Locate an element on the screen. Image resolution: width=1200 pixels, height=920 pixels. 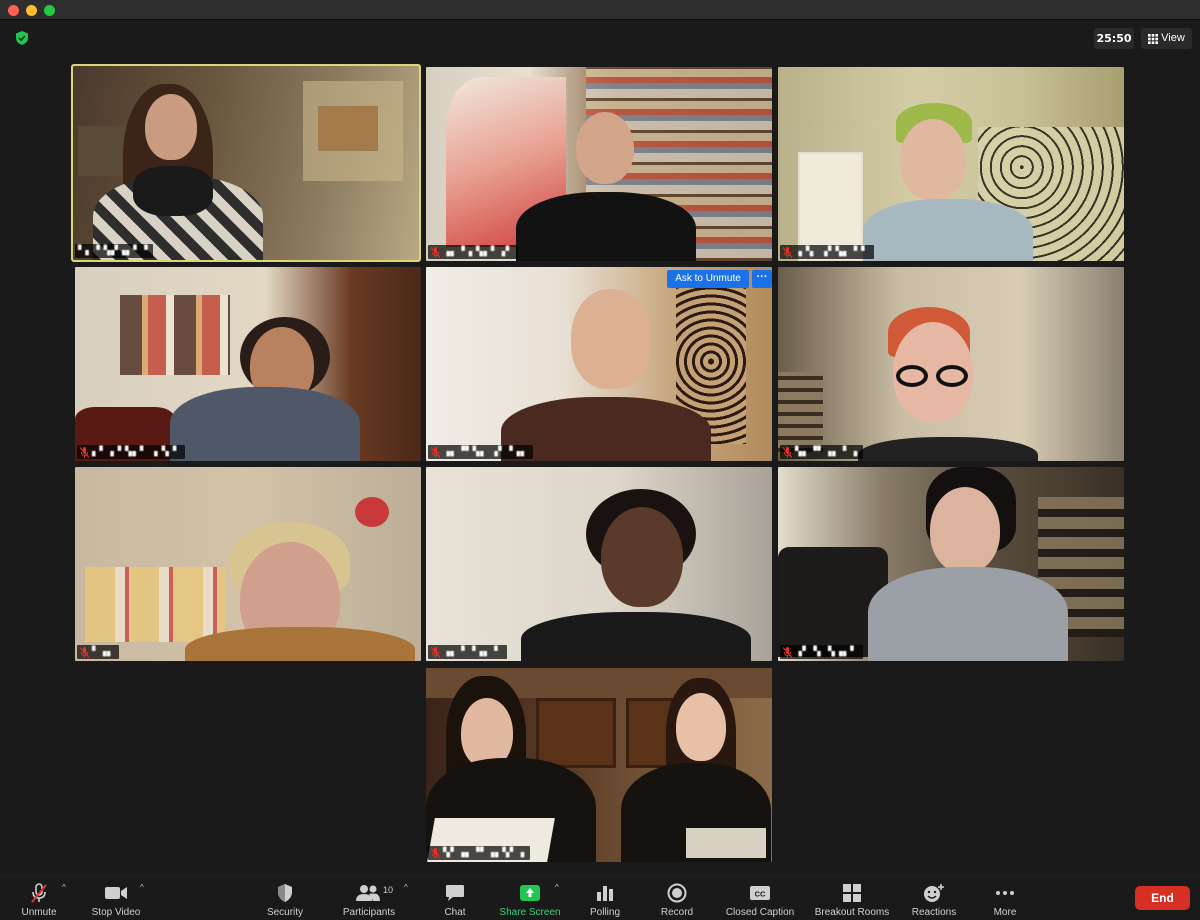
video-options-caret: ^ is located at coordinates (142, 887).